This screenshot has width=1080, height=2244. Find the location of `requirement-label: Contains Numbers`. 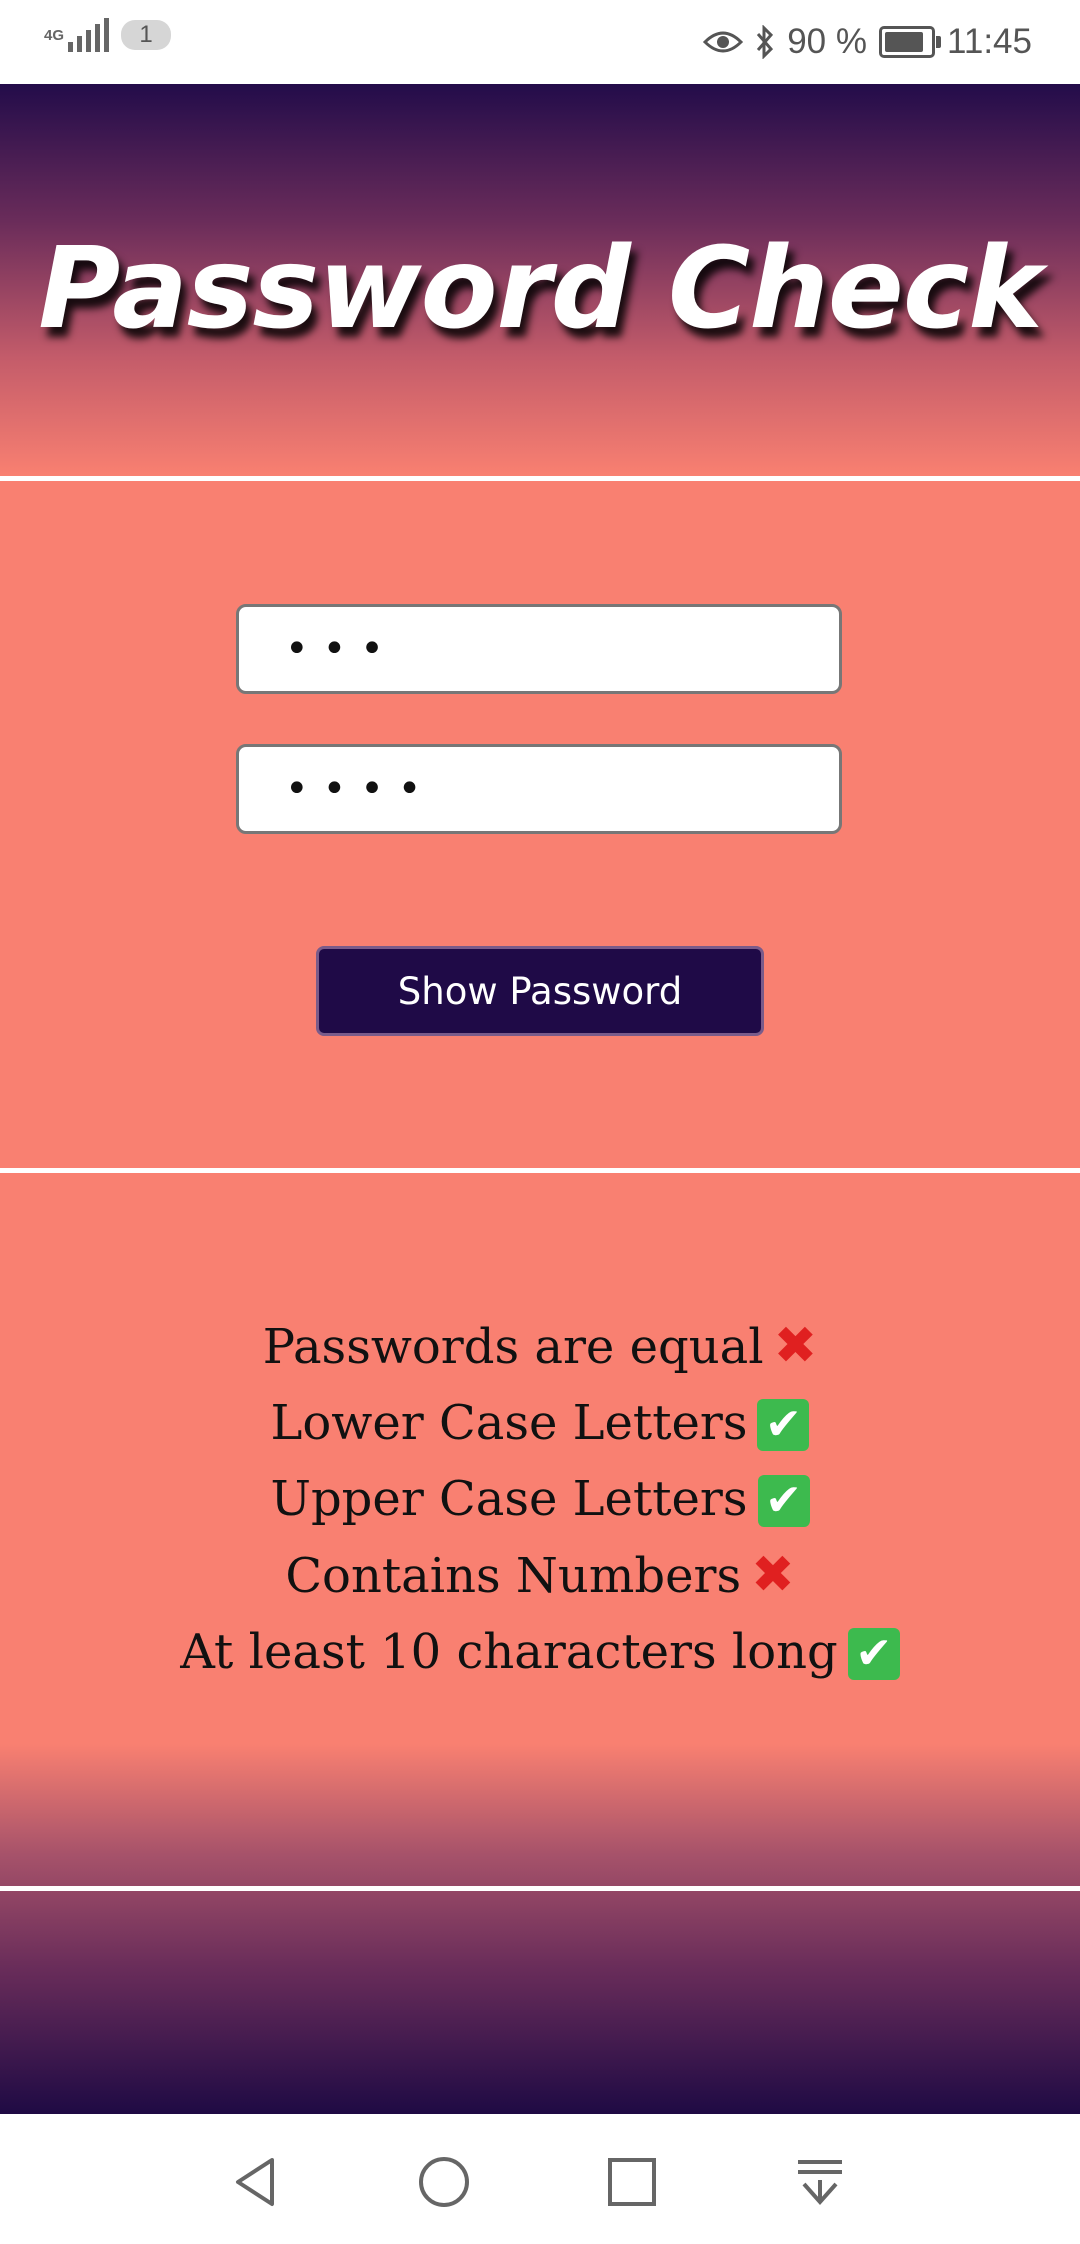

requirement-label: Contains Numbers is located at coordinates (513, 1576).